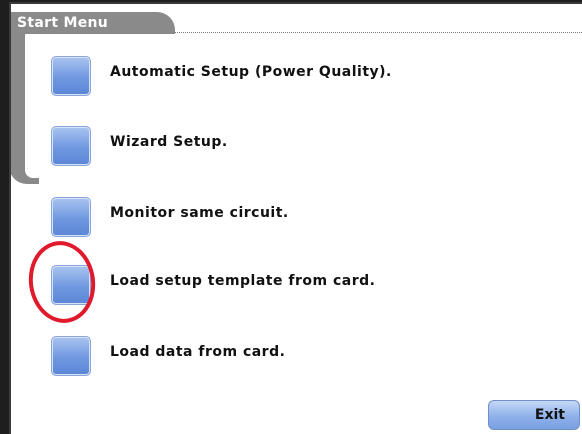  What do you see at coordinates (199, 213) in the screenshot?
I see `menu-item-label: Monitor same circuit.` at bounding box center [199, 213].